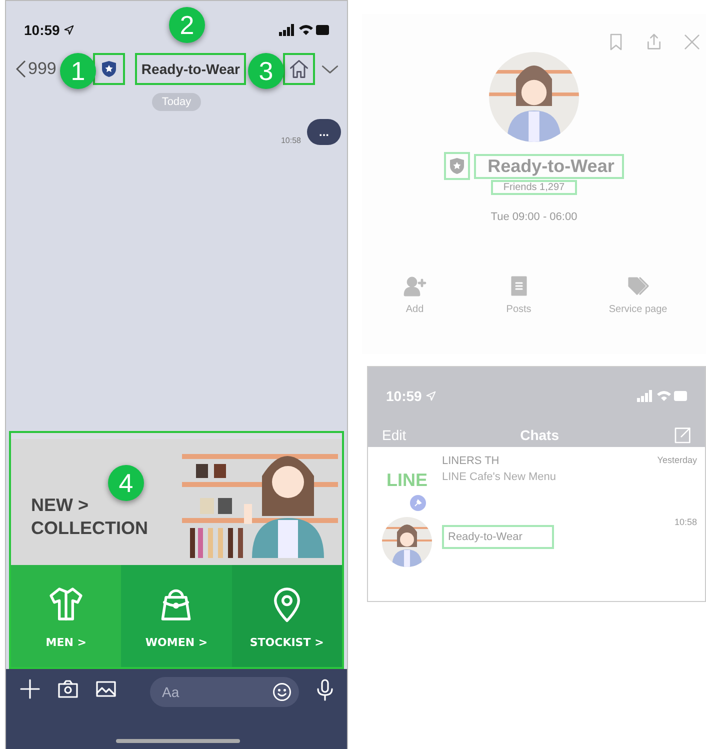 Image resolution: width=706 pixels, height=749 pixels. I want to click on banner-text: NEW >, so click(60, 505).